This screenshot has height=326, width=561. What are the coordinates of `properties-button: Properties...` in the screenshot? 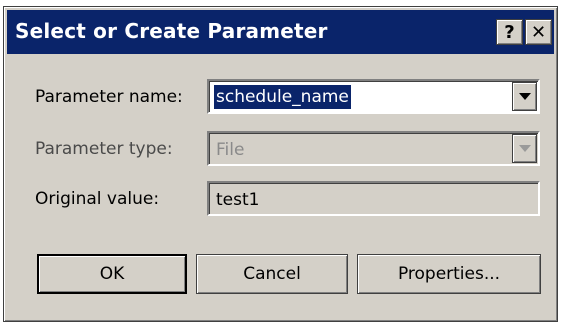 It's located at (449, 274).